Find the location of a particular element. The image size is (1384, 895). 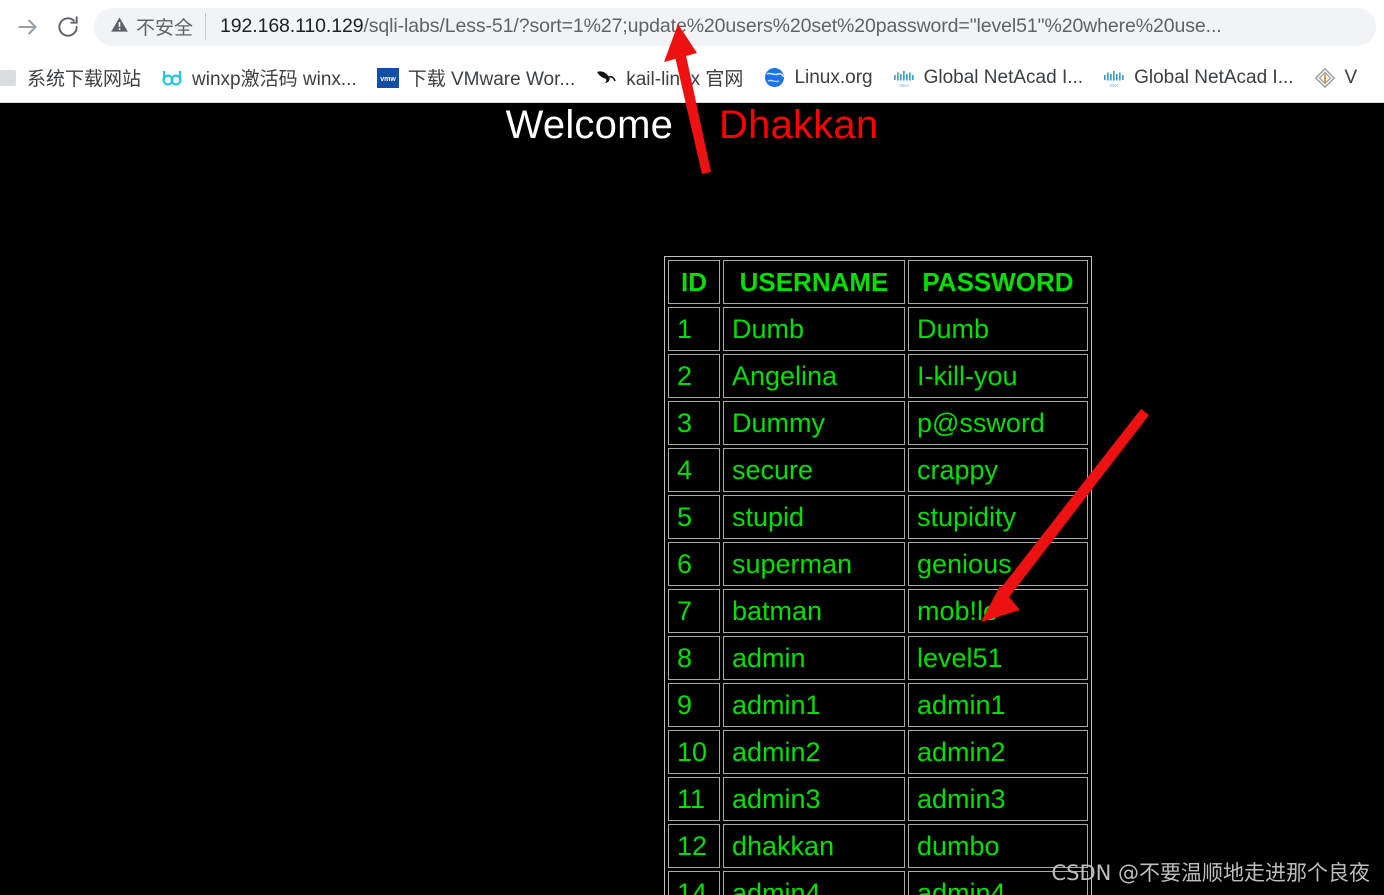

table-row: 10 admin2 admin2 is located at coordinates (878, 752).